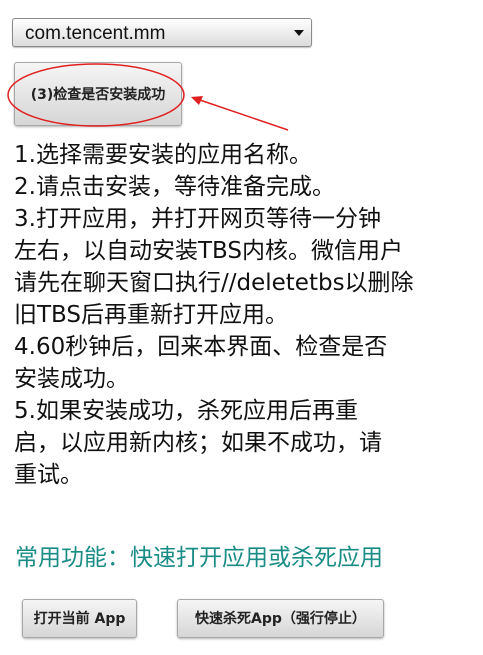  I want to click on package-select-value: com.tencent.mm, so click(95, 33).